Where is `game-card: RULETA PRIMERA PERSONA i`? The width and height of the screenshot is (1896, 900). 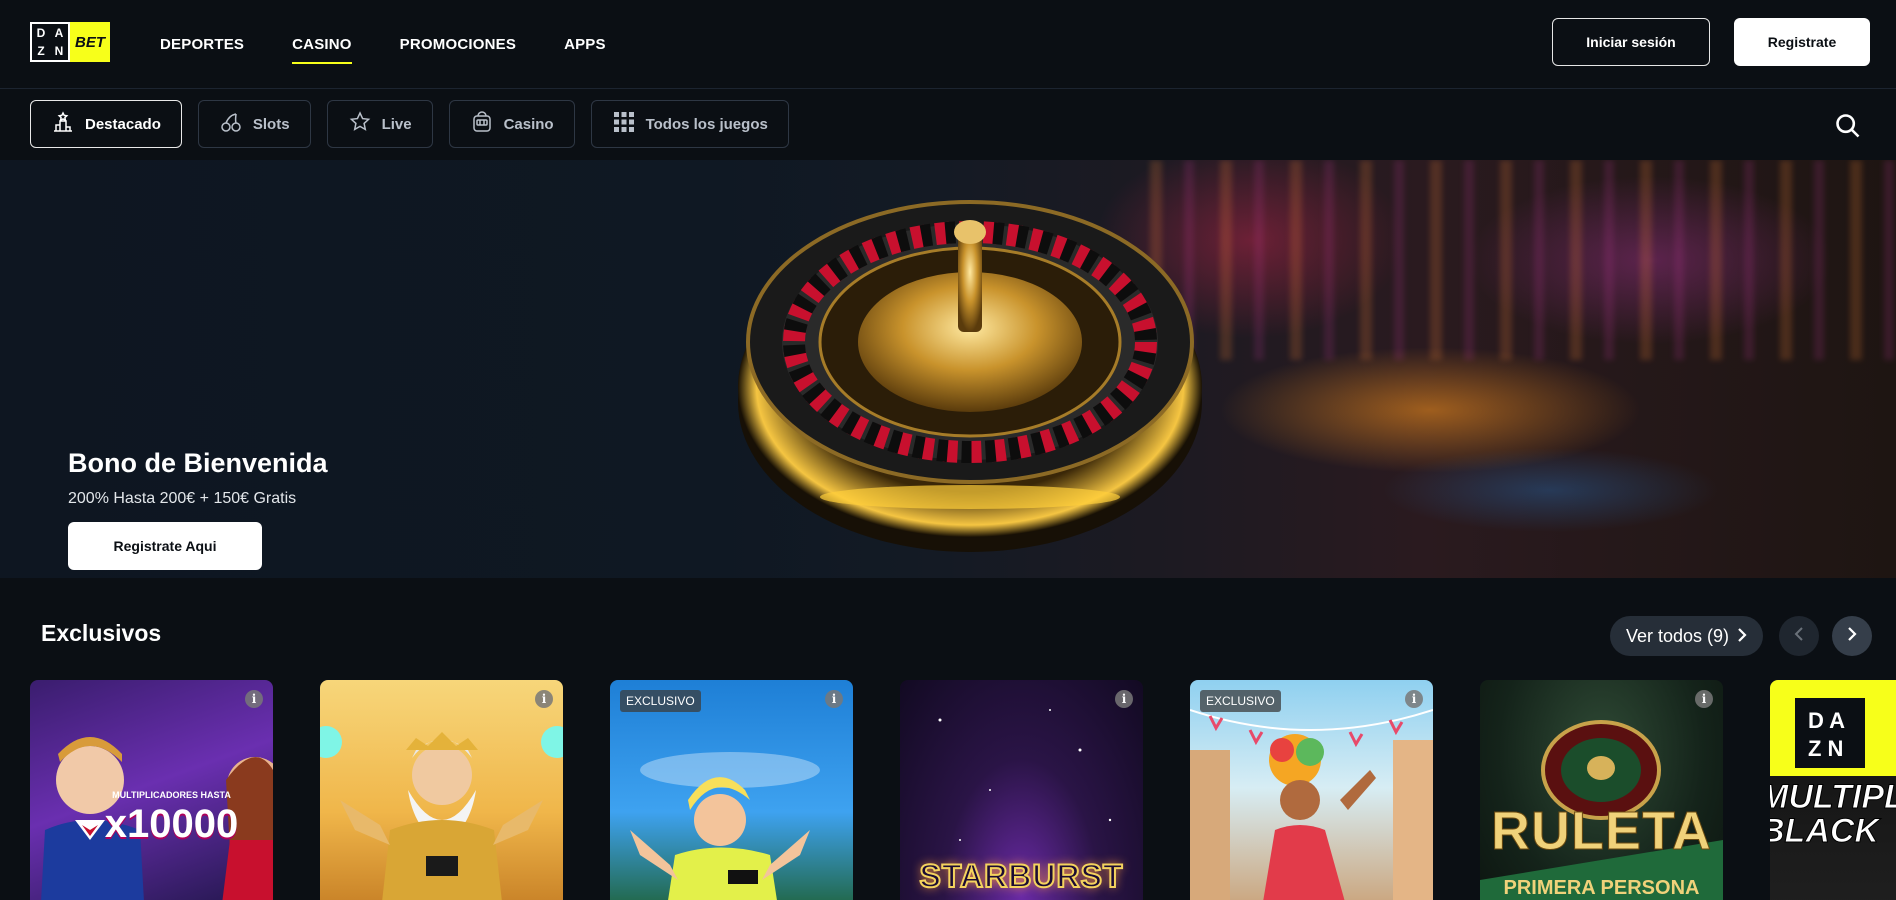 game-card: RULETA PRIMERA PERSONA i is located at coordinates (1601, 790).